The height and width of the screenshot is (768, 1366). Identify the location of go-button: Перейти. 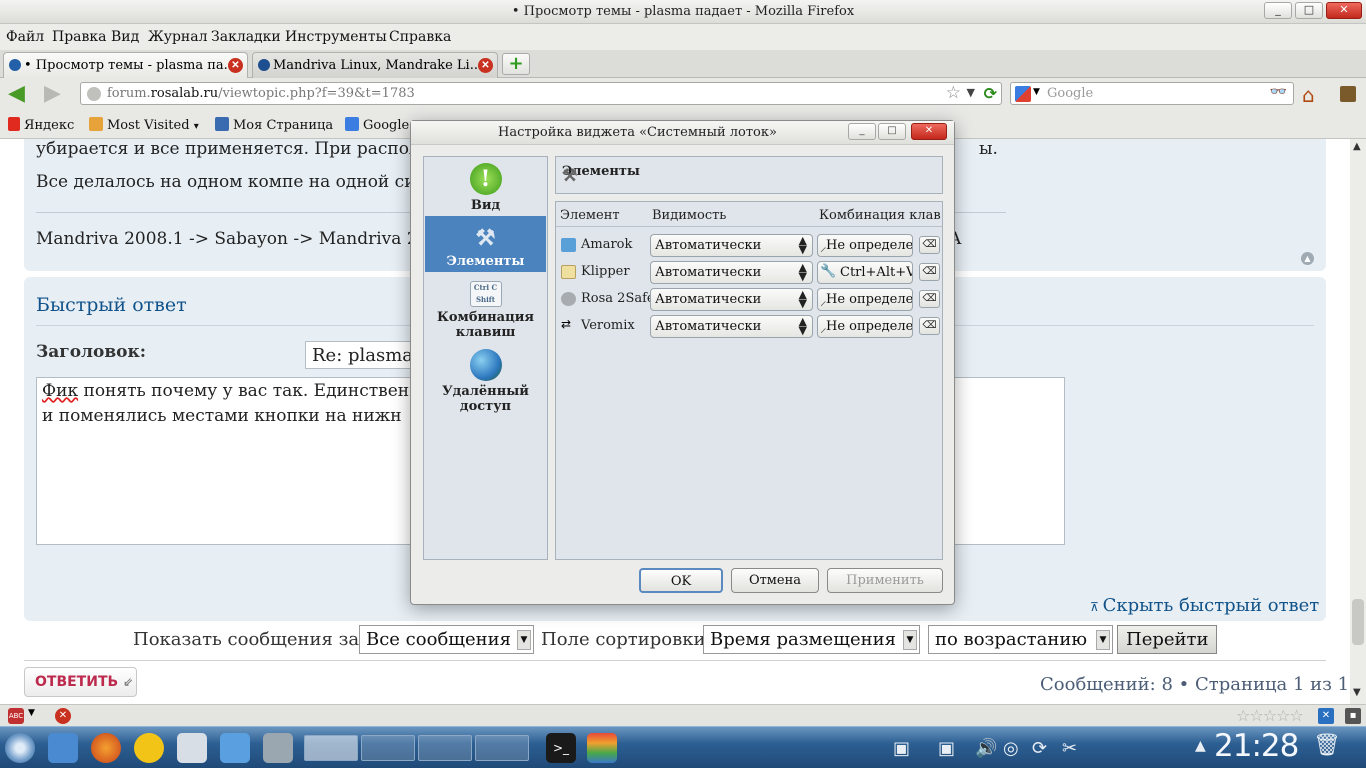
(1167, 639).